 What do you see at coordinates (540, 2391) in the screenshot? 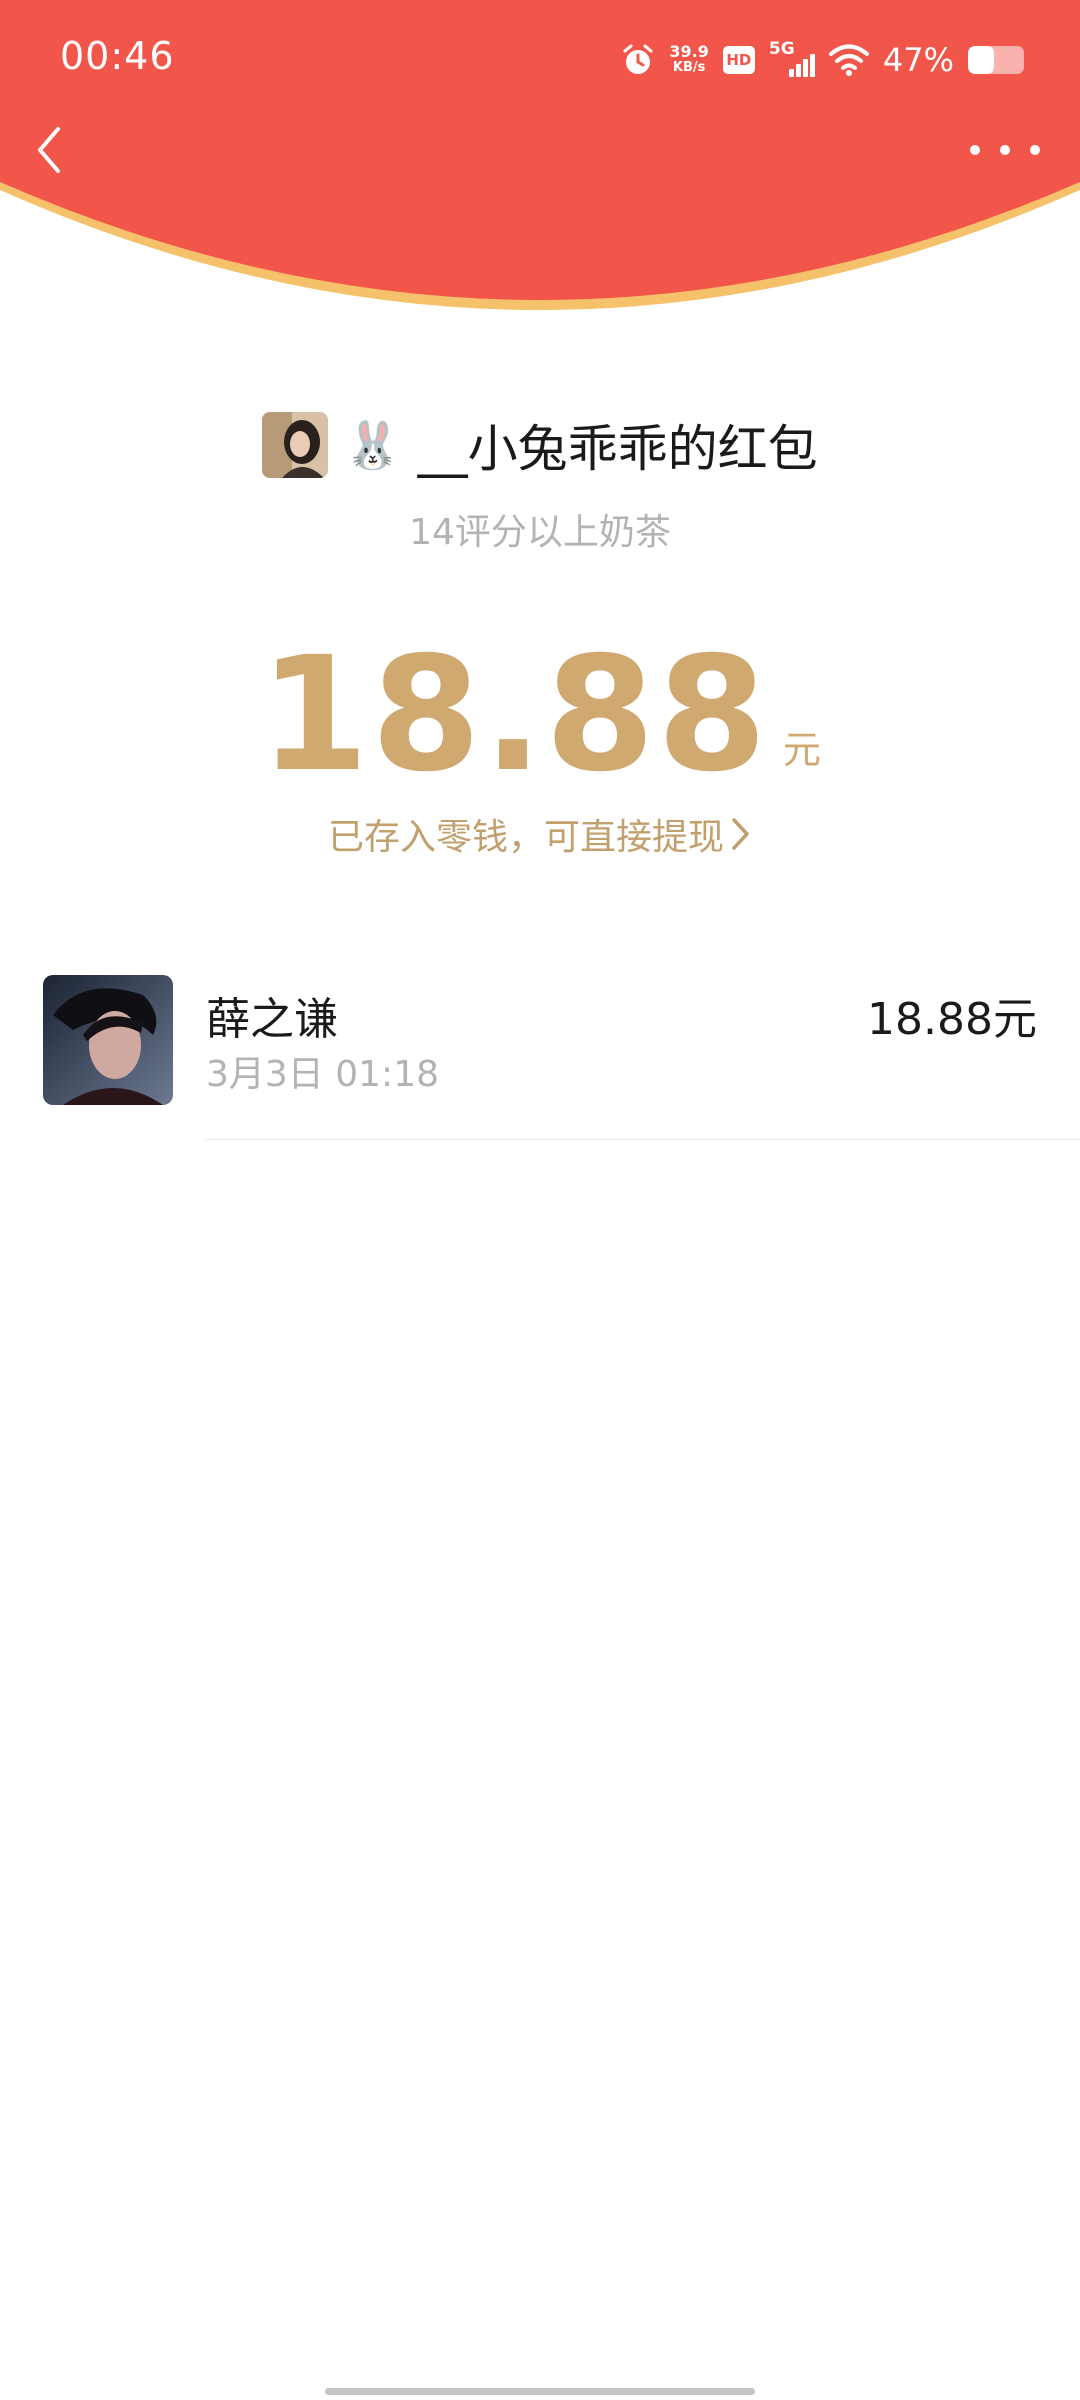
I see `home-indicator` at bounding box center [540, 2391].